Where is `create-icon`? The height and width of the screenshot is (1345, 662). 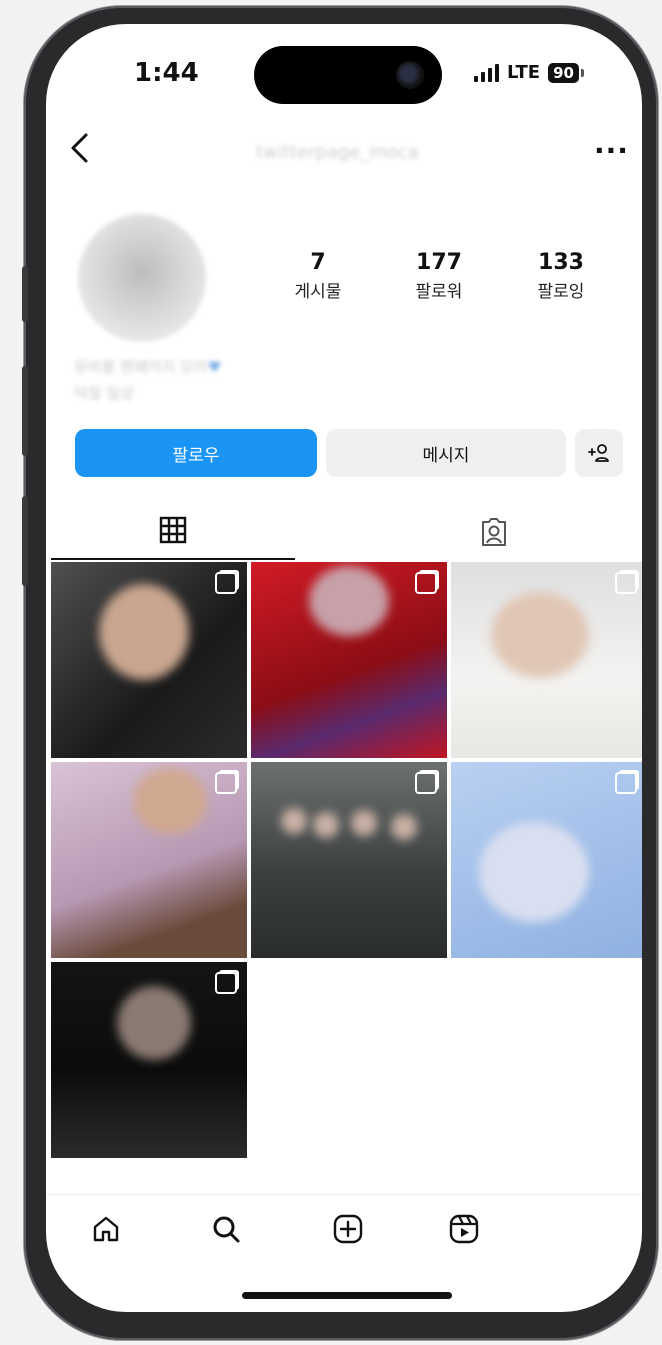 create-icon is located at coordinates (348, 1229).